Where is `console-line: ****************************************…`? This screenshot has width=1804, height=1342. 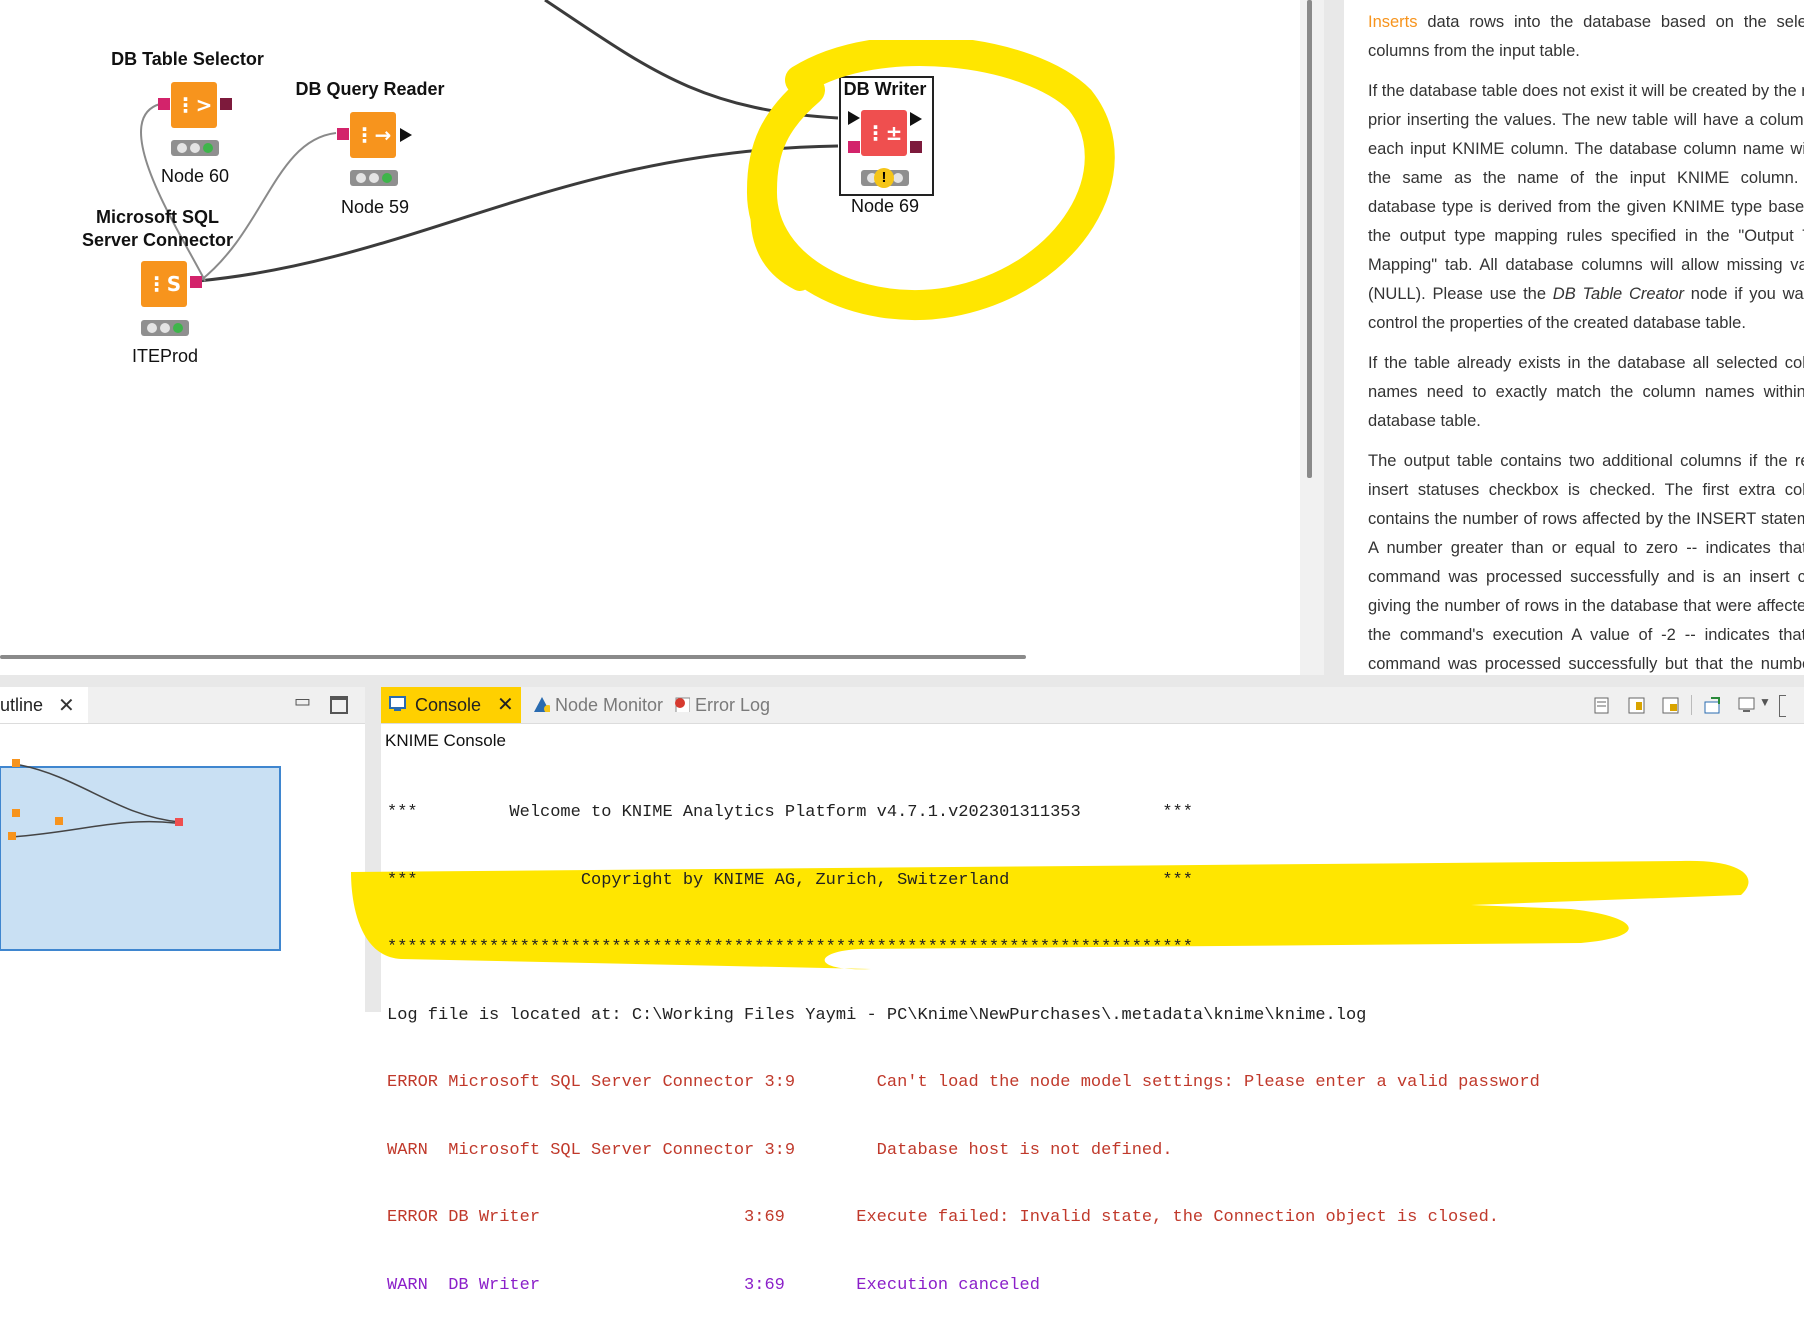
console-line: ****************************************… is located at coordinates (790, 947).